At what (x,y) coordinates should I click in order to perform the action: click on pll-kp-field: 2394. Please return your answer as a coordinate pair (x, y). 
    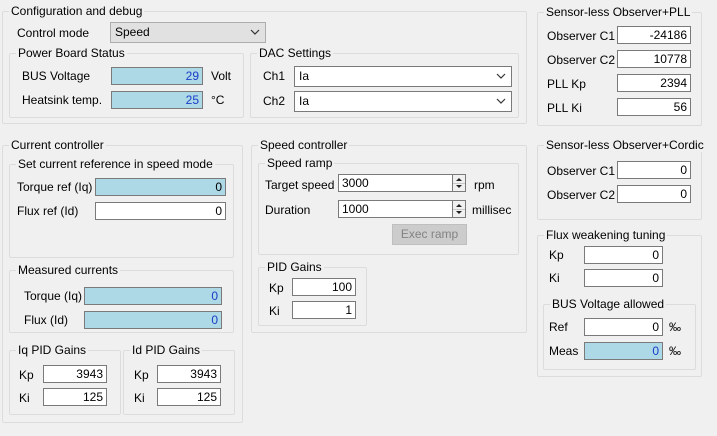
    Looking at the image, I should click on (654, 83).